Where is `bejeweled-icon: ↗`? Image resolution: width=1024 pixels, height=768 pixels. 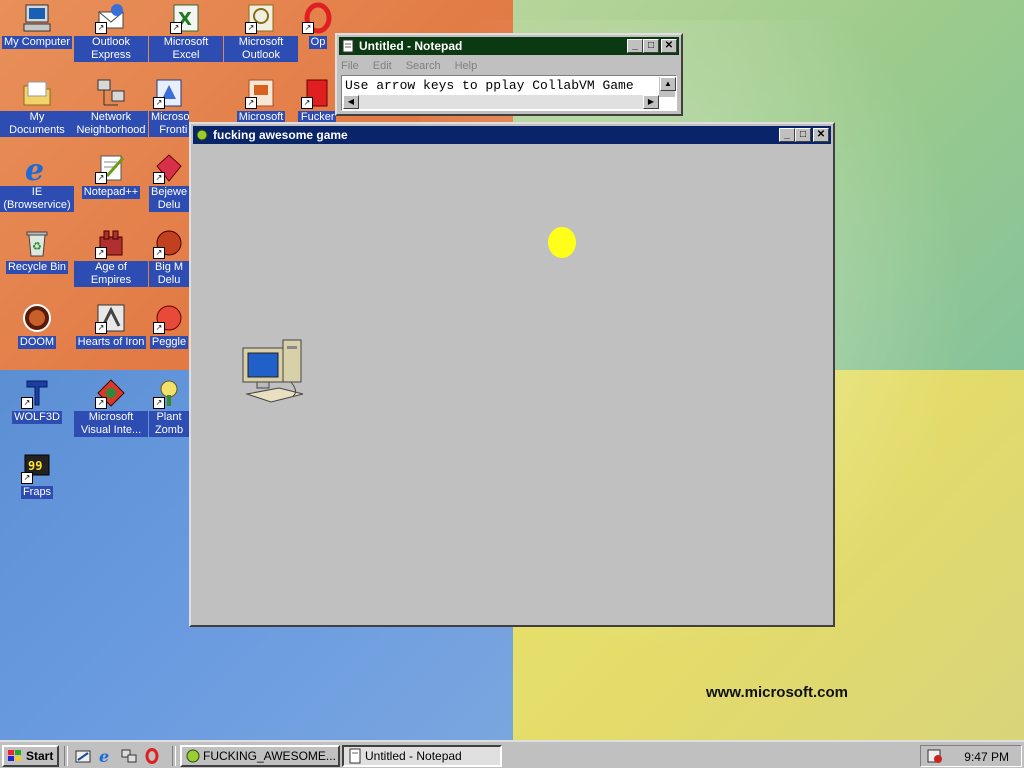
bejeweled-icon: ↗ is located at coordinates (169, 168).